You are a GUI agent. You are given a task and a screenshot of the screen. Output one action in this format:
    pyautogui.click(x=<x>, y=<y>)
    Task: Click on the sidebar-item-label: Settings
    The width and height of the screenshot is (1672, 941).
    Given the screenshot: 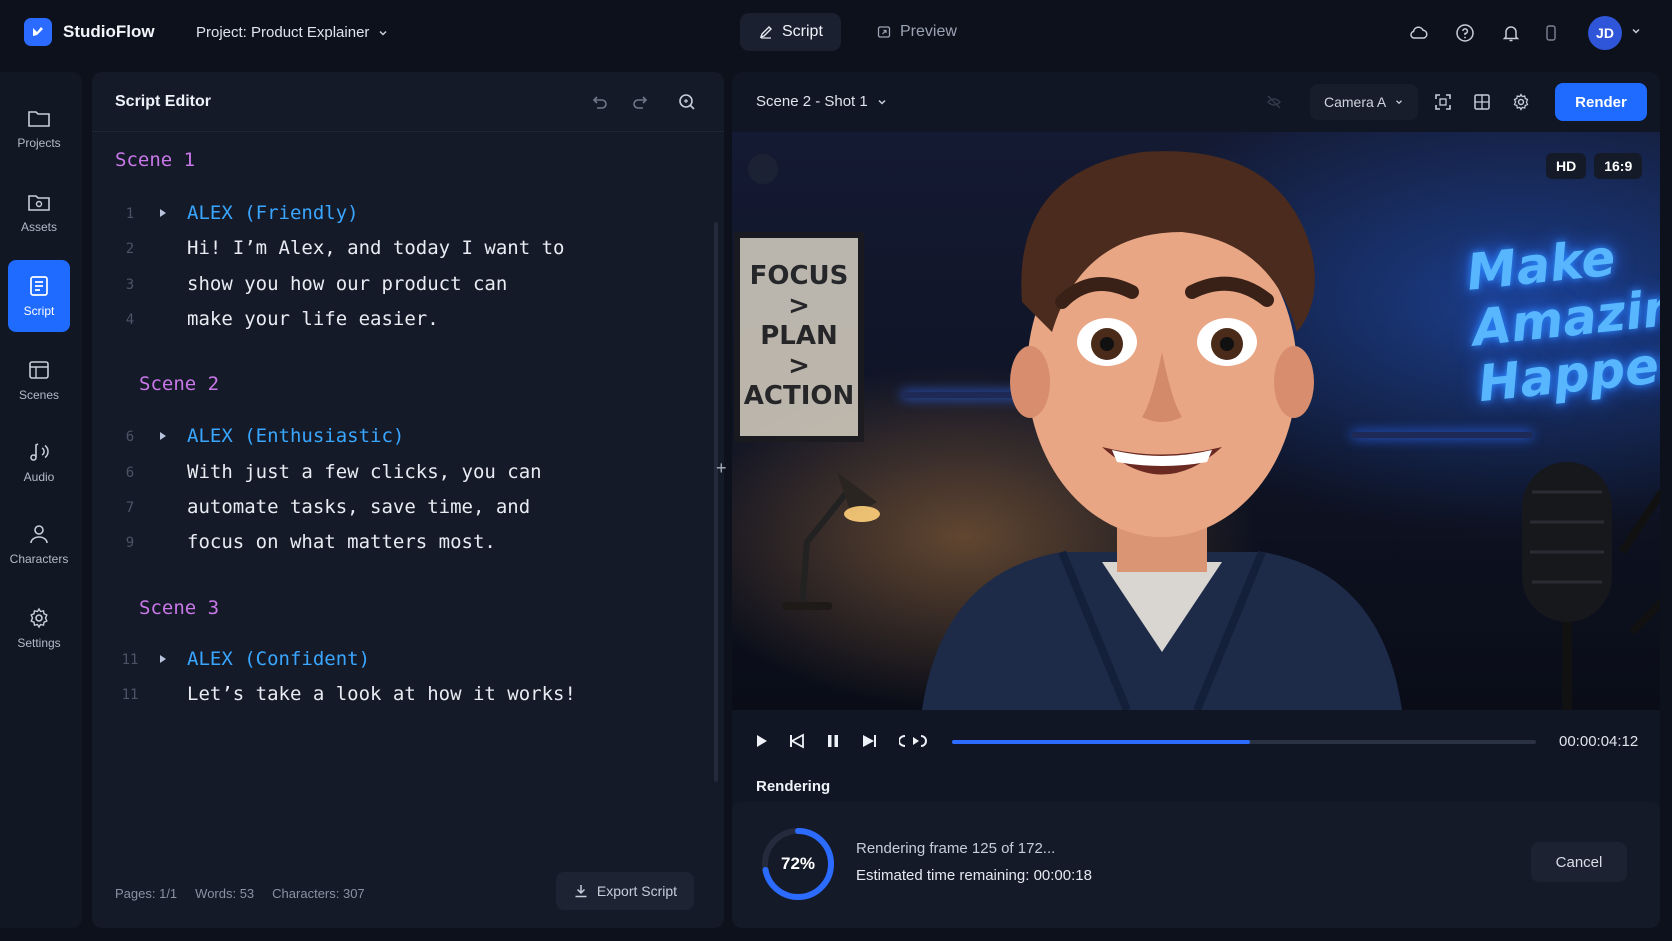 What is the action you would take?
    pyautogui.click(x=39, y=643)
    